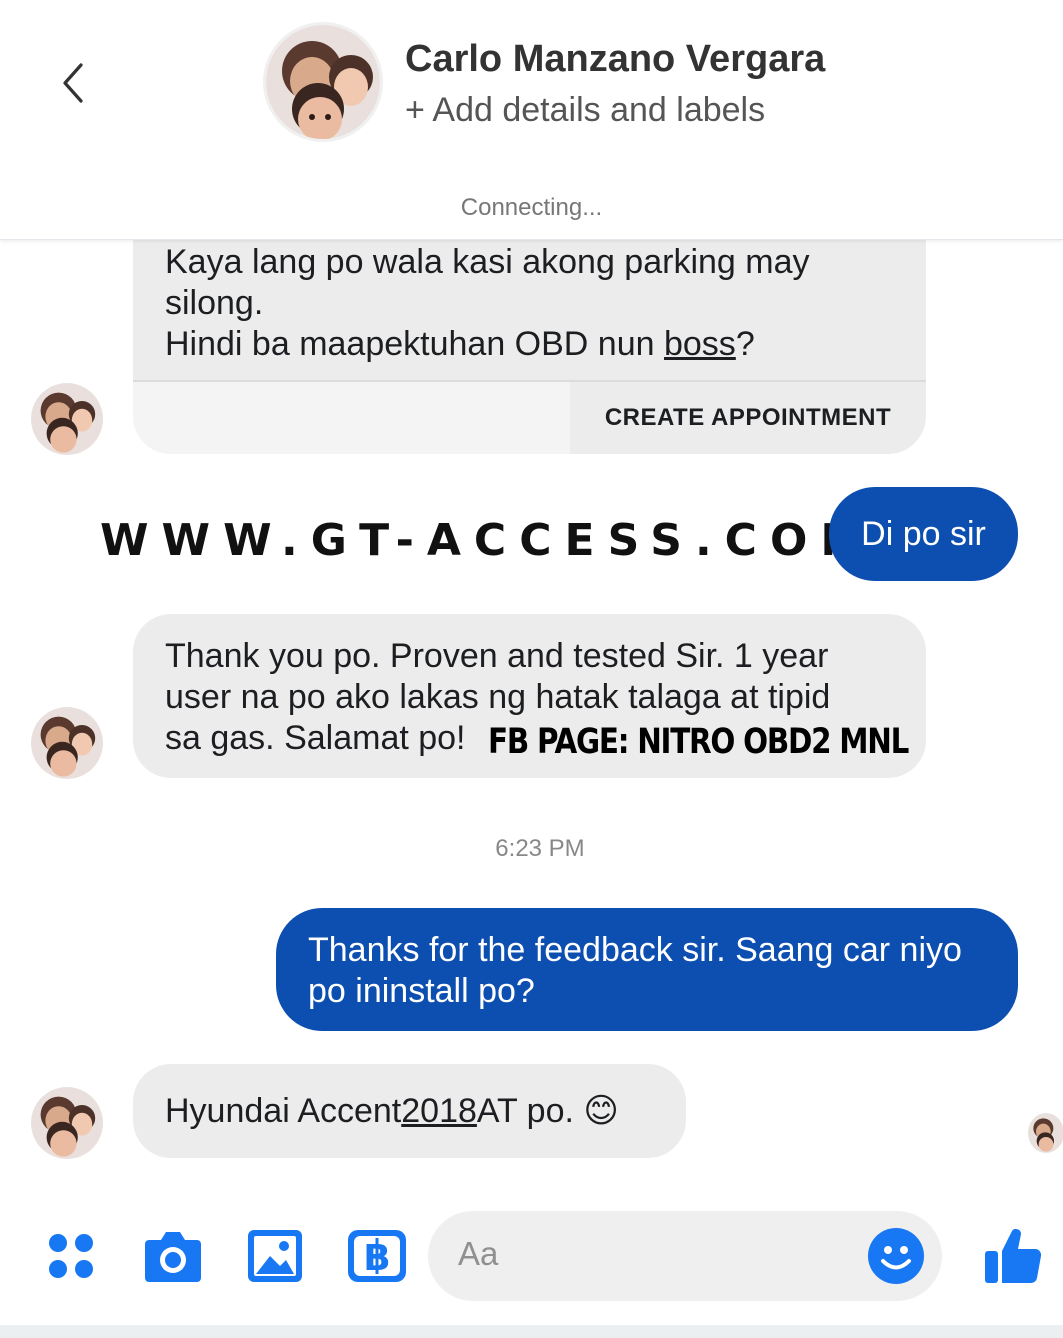  I want to click on outgoing-message: Di po sir, so click(923, 534).